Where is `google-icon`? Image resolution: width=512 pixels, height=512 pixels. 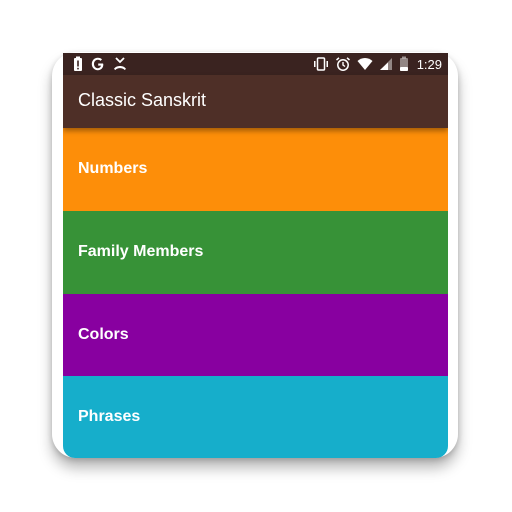
google-icon is located at coordinates (97, 64).